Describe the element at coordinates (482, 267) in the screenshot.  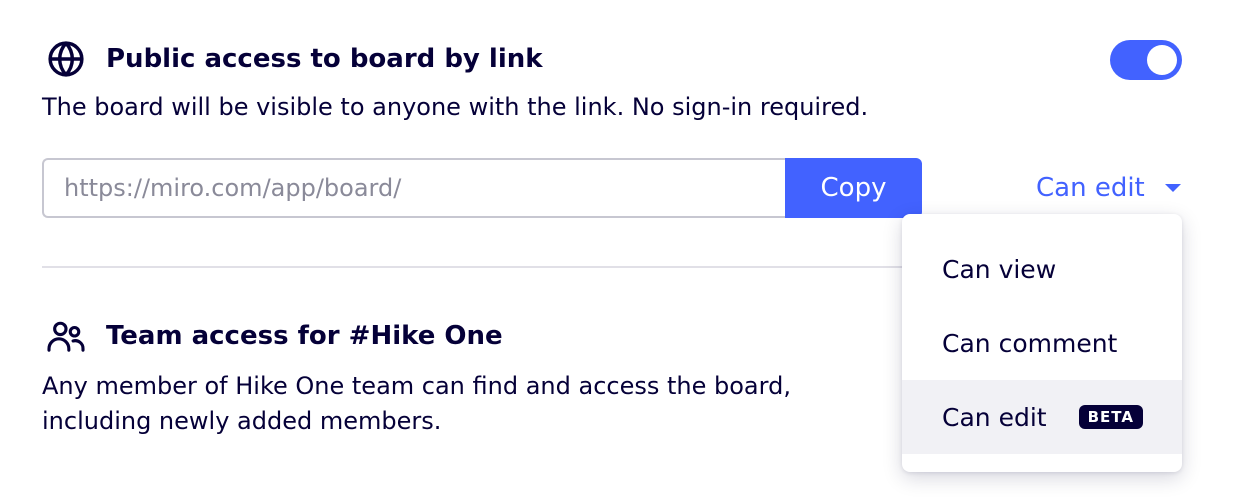
I see `section-divider` at that location.